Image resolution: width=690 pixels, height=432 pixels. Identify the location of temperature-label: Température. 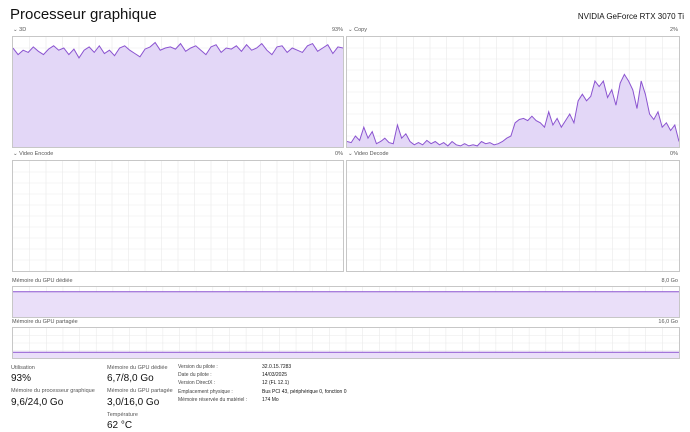
(122, 415).